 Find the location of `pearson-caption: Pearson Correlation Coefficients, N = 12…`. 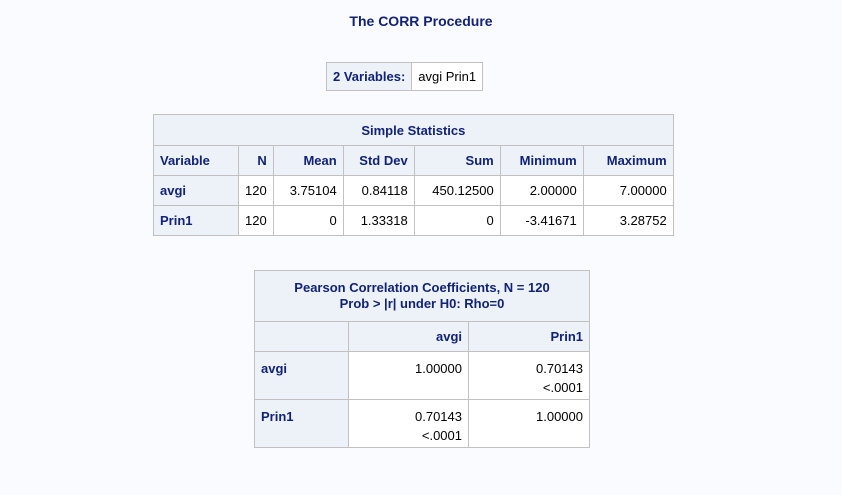

pearson-caption: Pearson Correlation Coefficients, N = 12… is located at coordinates (422, 296).